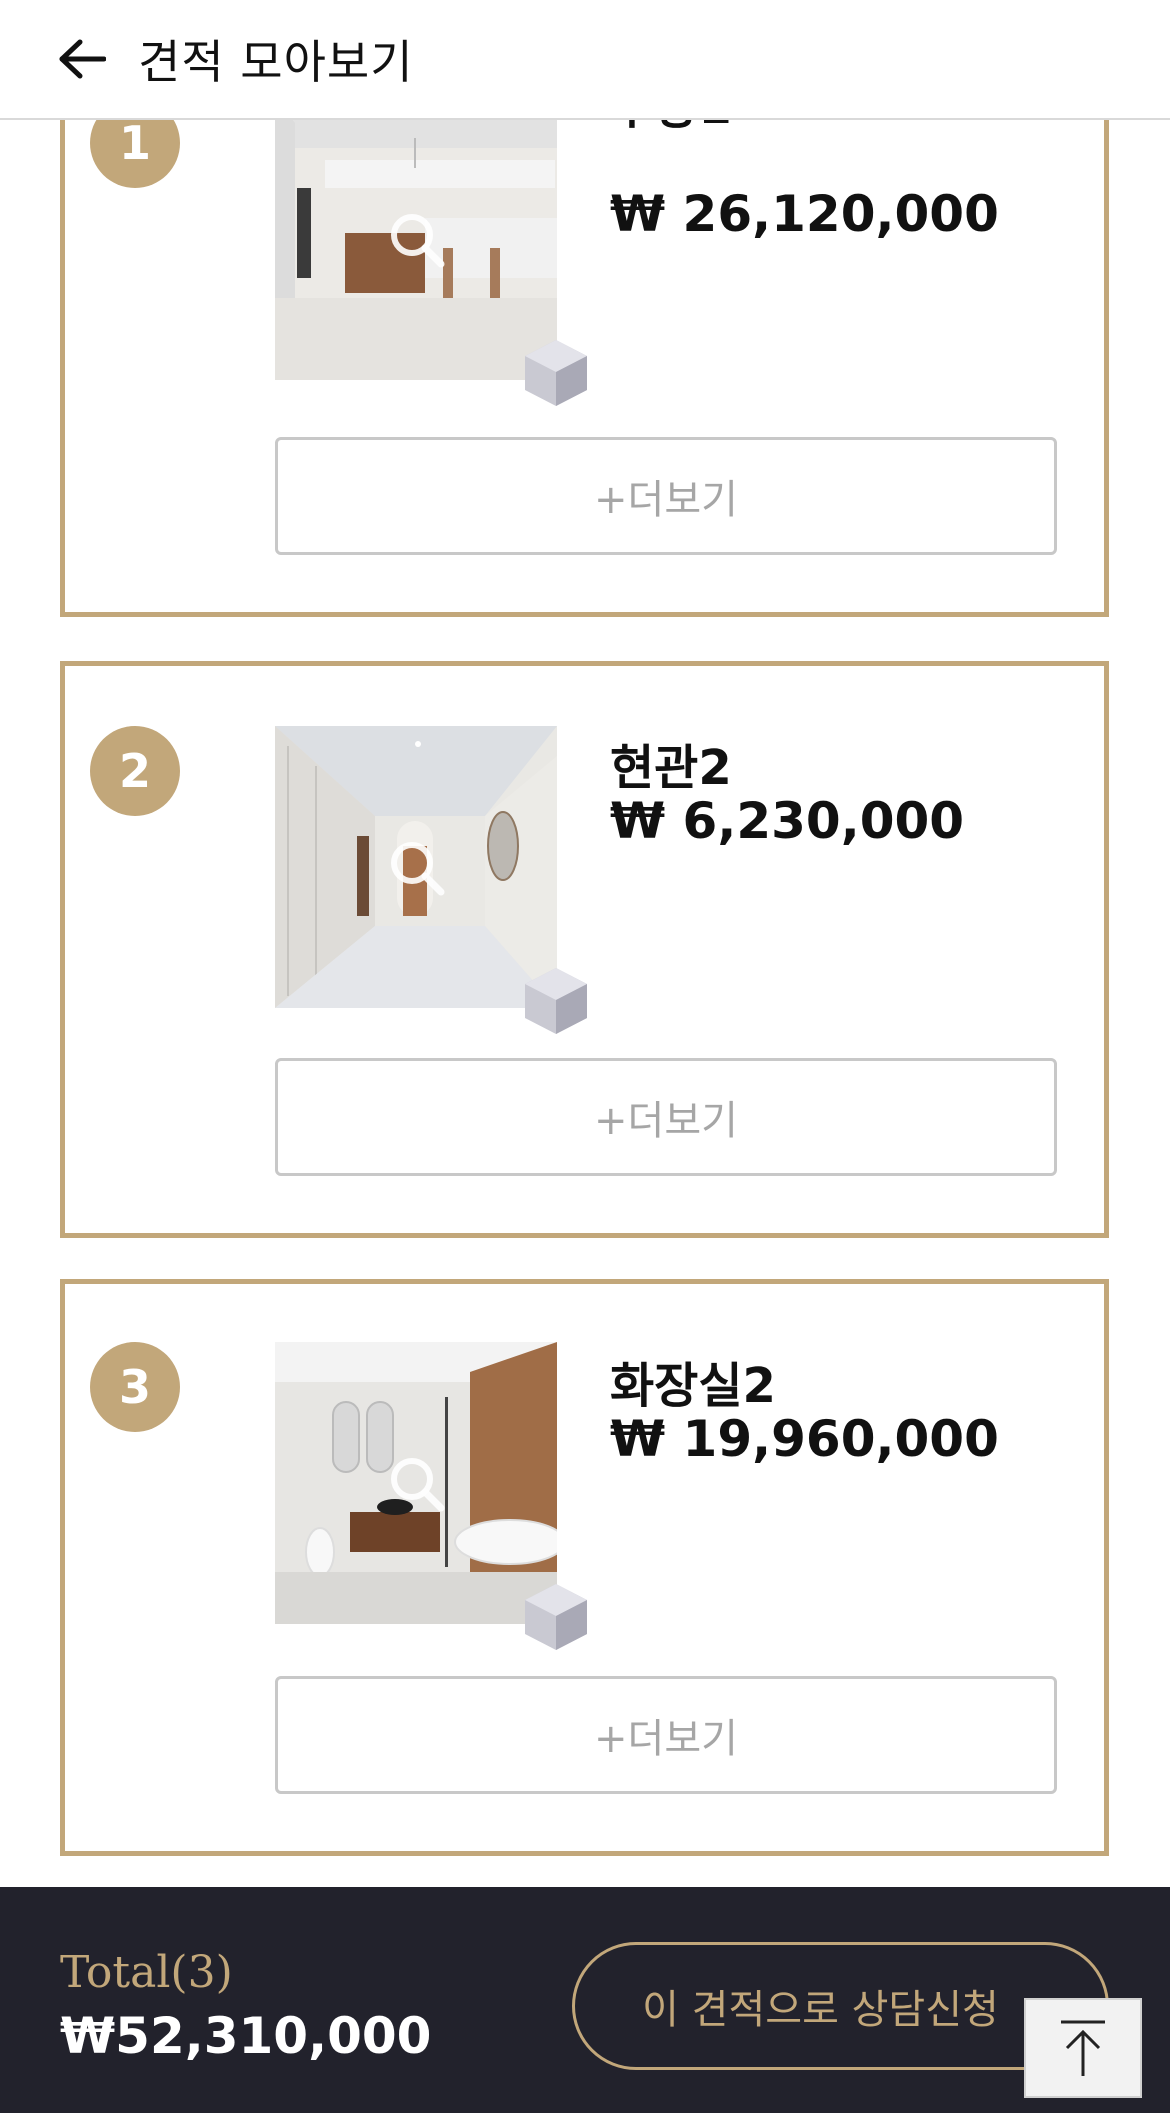 This screenshot has height=2113, width=1170. I want to click on estimate-price: ₩ 26,120,000, so click(804, 214).